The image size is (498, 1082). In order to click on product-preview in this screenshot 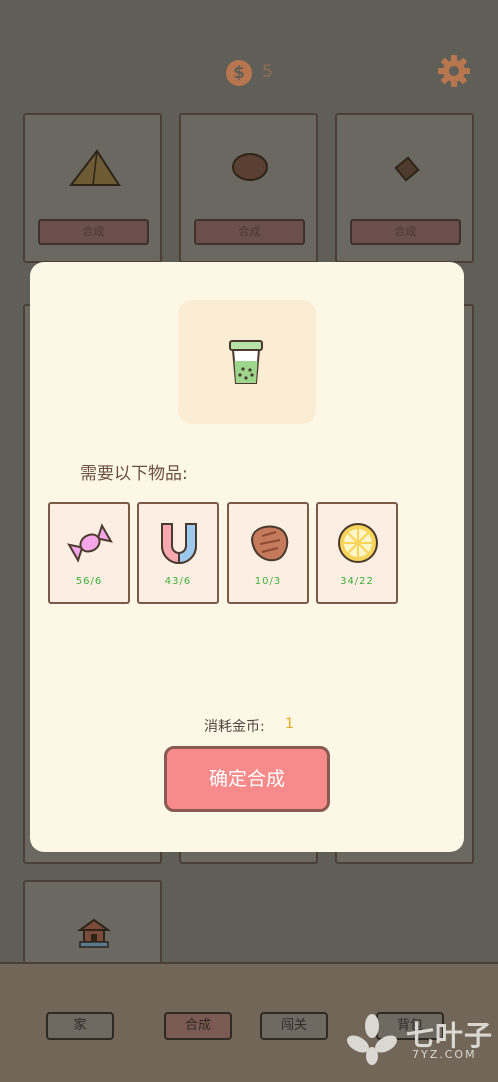, I will do `click(247, 362)`.